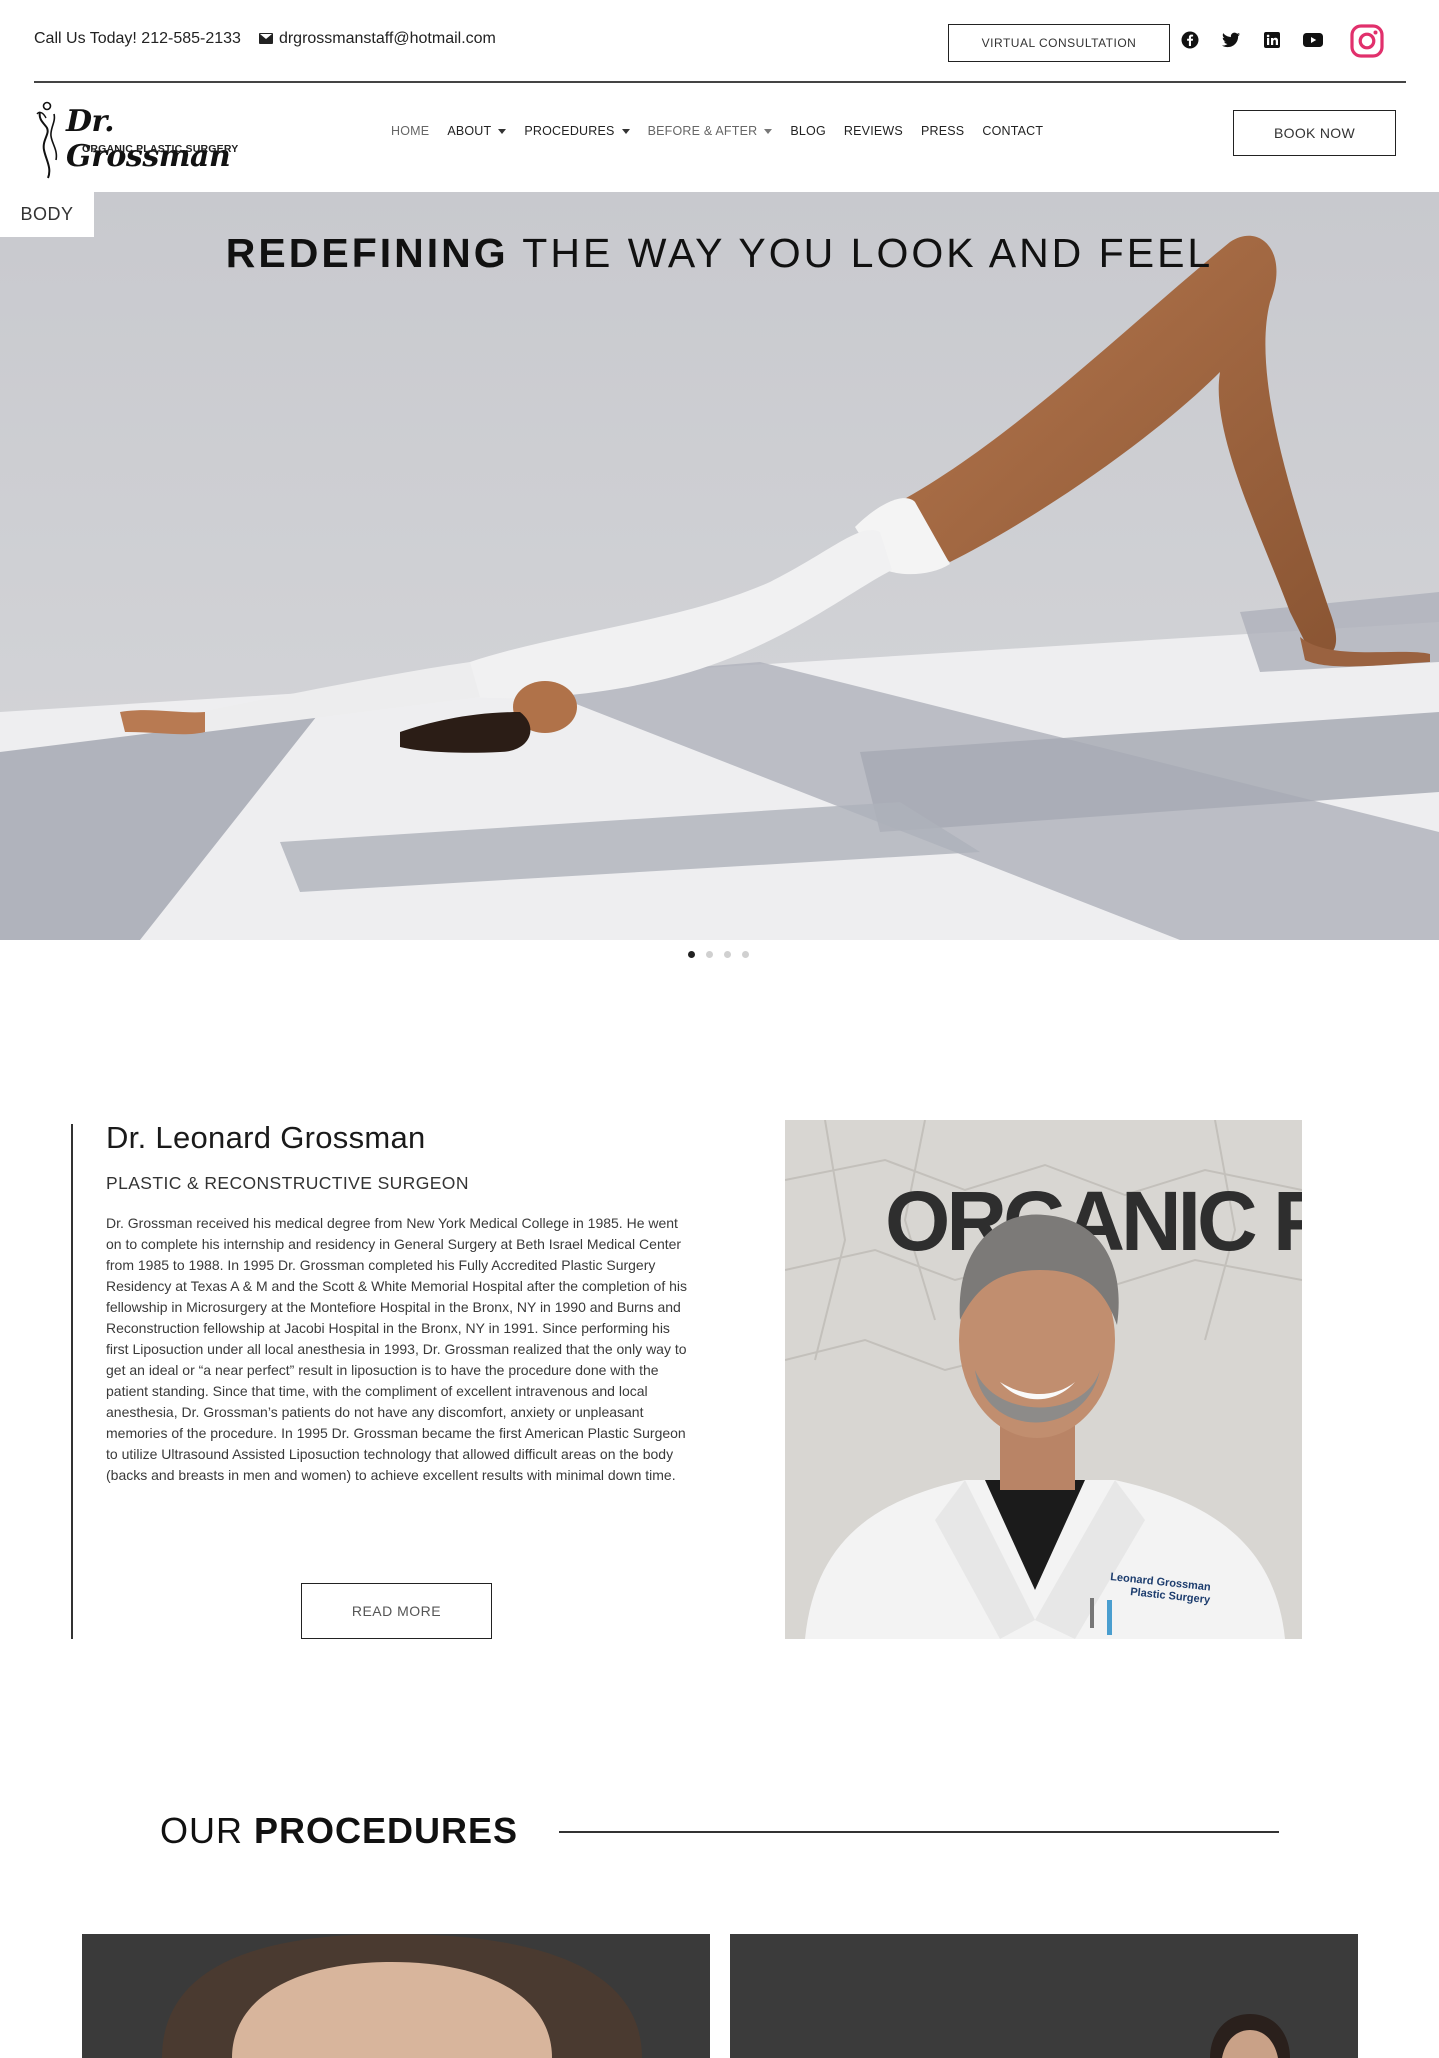  What do you see at coordinates (1190, 40) in the screenshot?
I see `facebook-icon` at bounding box center [1190, 40].